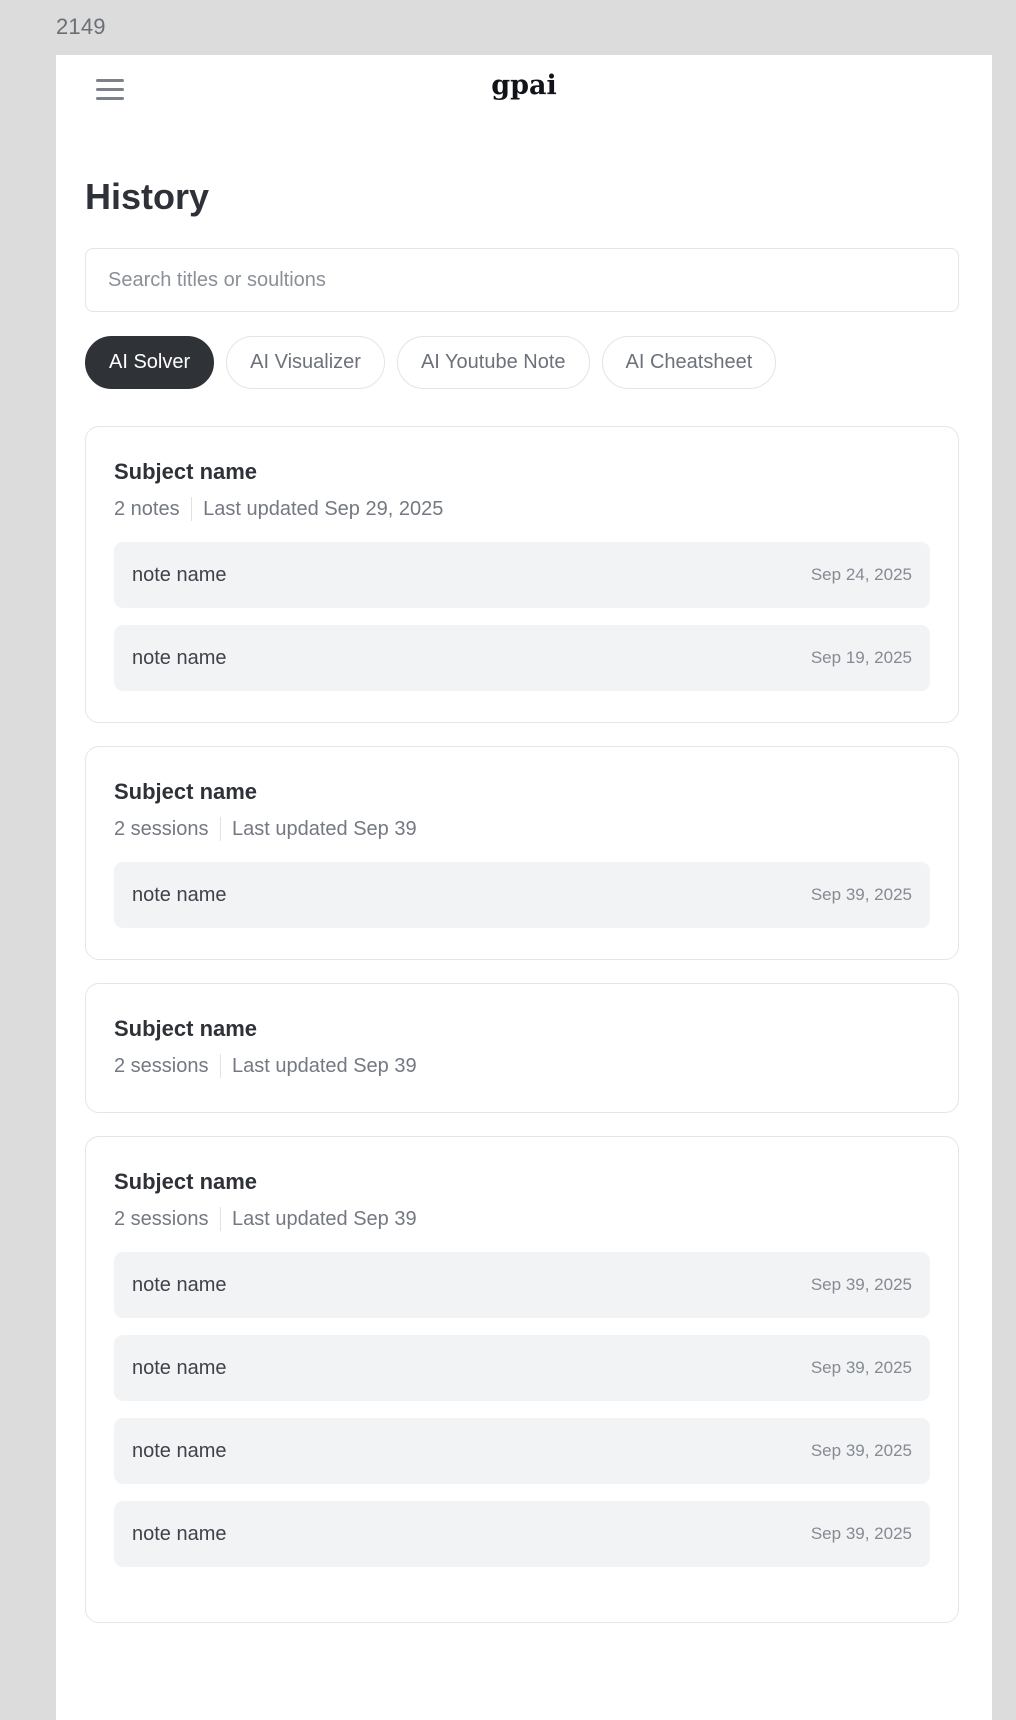 The width and height of the screenshot is (1016, 1720). Describe the element at coordinates (493, 362) in the screenshot. I see `tab-ai-youtube-note: AI Youtube Note` at that location.